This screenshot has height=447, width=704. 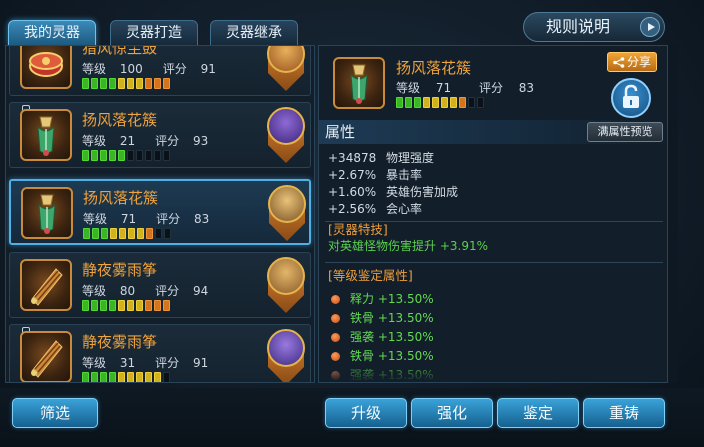 What do you see at coordinates (182, 141) in the screenshot?
I see `artifact-score: 评分 93` at bounding box center [182, 141].